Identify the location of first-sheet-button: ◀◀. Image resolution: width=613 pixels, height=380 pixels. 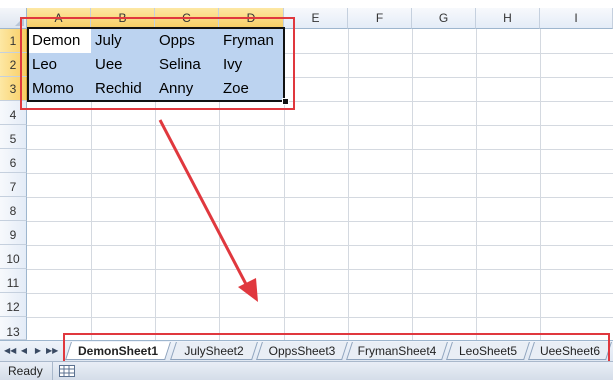
(10, 351).